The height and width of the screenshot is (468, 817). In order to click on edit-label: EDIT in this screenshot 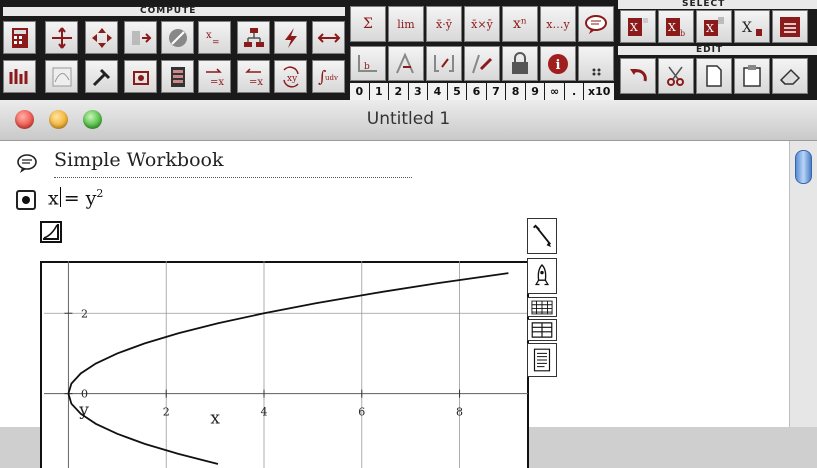, I will do `click(710, 50)`.